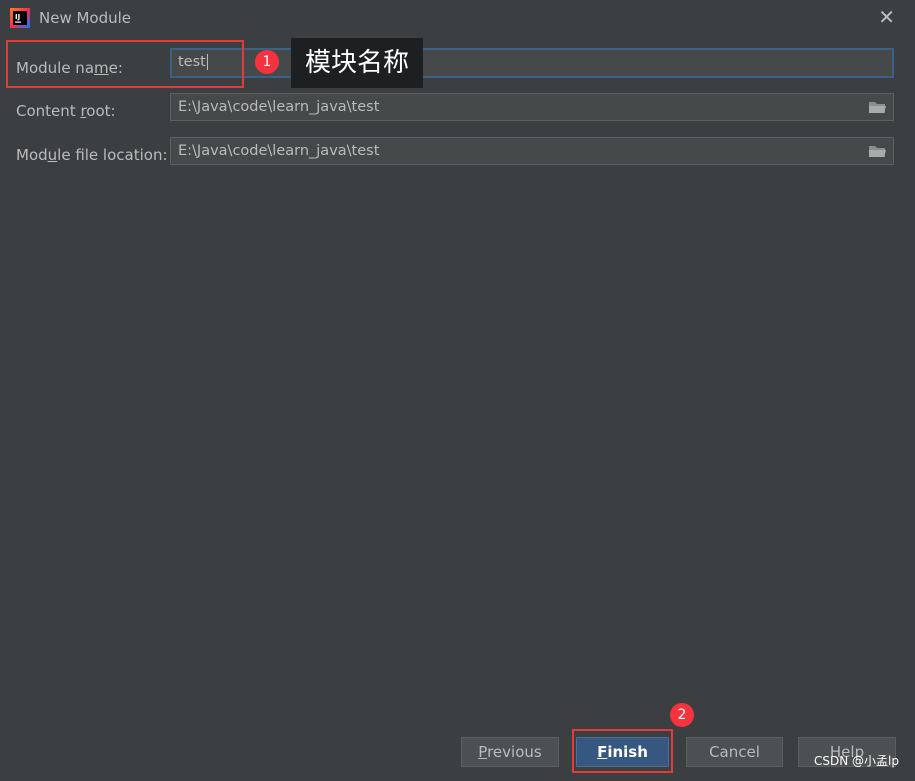 The height and width of the screenshot is (781, 915). I want to click on previous-button: Previous, so click(510, 752).